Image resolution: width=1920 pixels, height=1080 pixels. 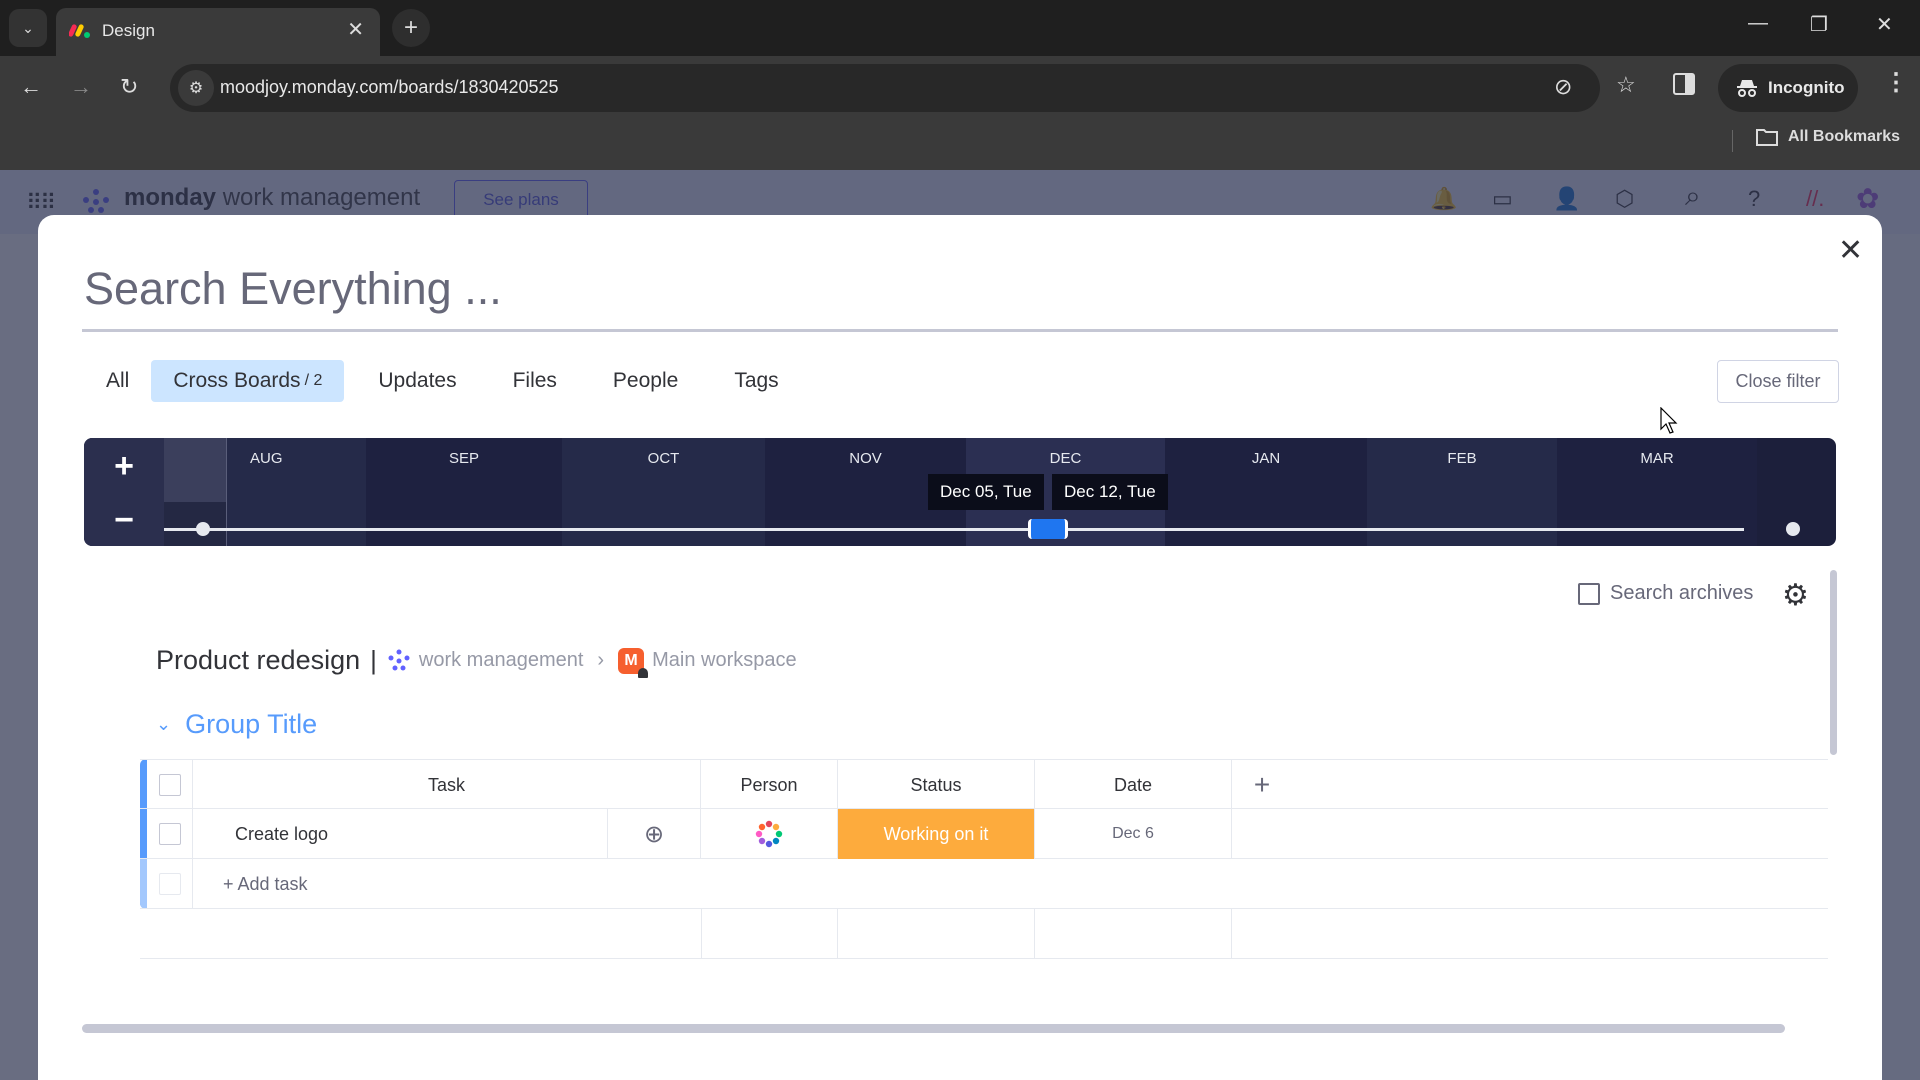 I want to click on search-archives-toggle: Search archives, so click(x=1665, y=593).